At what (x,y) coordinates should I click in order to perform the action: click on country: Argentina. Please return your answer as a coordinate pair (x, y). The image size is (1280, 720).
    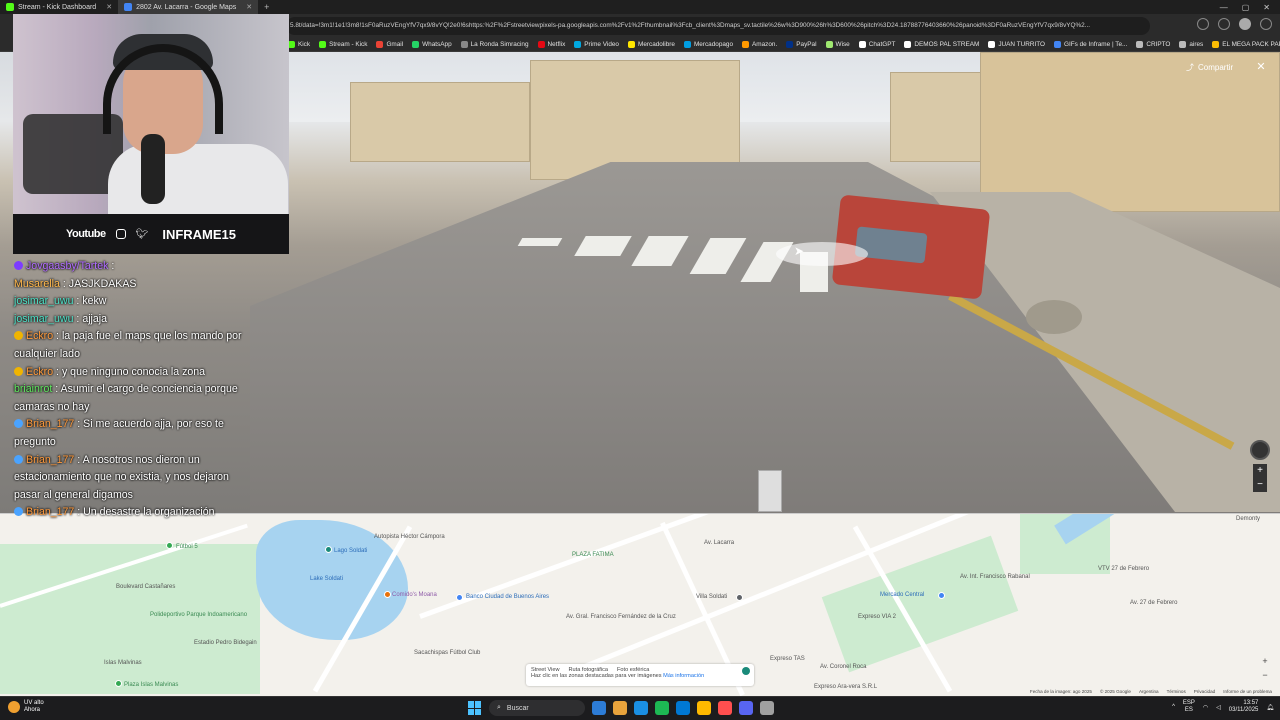
    Looking at the image, I should click on (1149, 691).